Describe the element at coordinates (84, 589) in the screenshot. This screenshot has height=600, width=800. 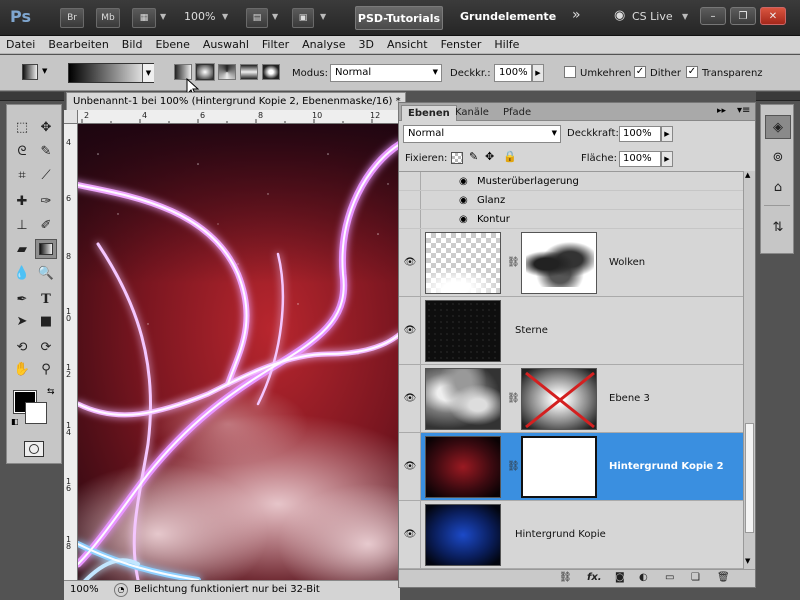
I see `status-zoom: 100%` at that location.